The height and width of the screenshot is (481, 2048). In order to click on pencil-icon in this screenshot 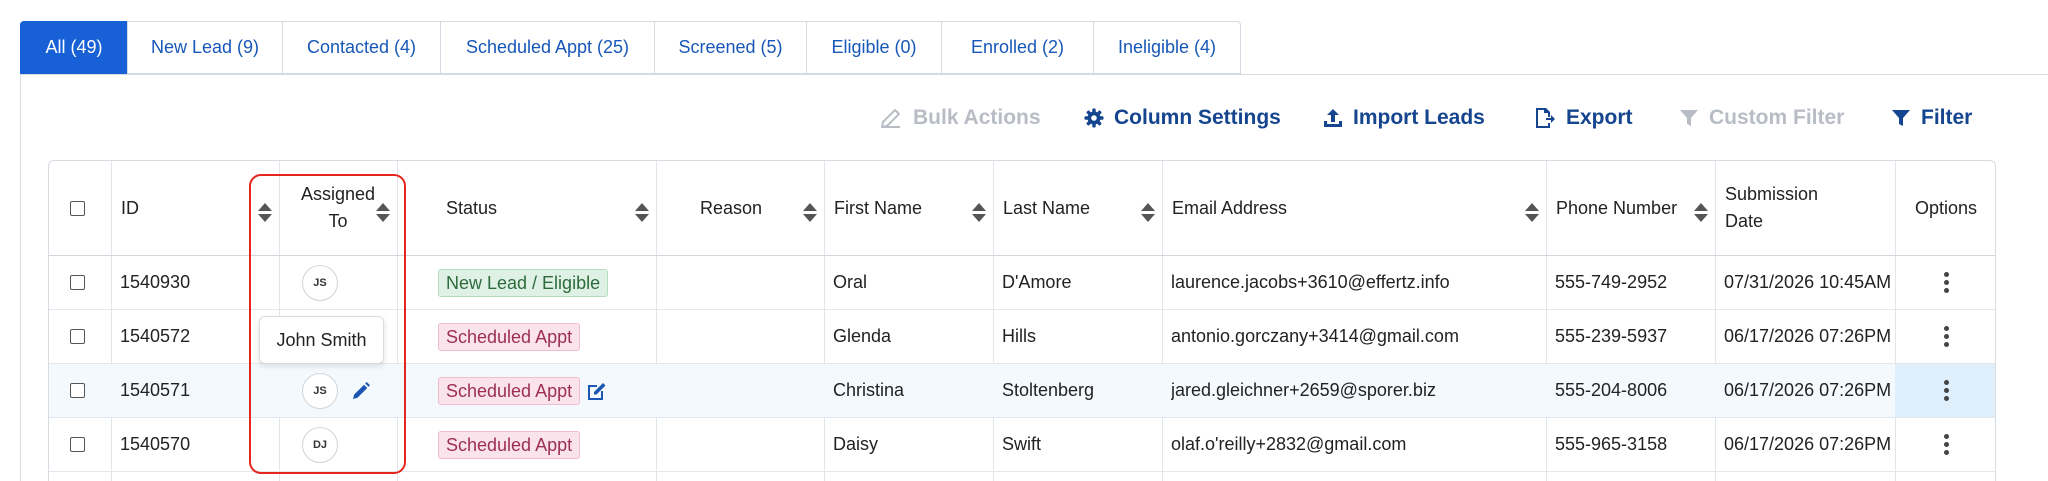, I will do `click(890, 118)`.